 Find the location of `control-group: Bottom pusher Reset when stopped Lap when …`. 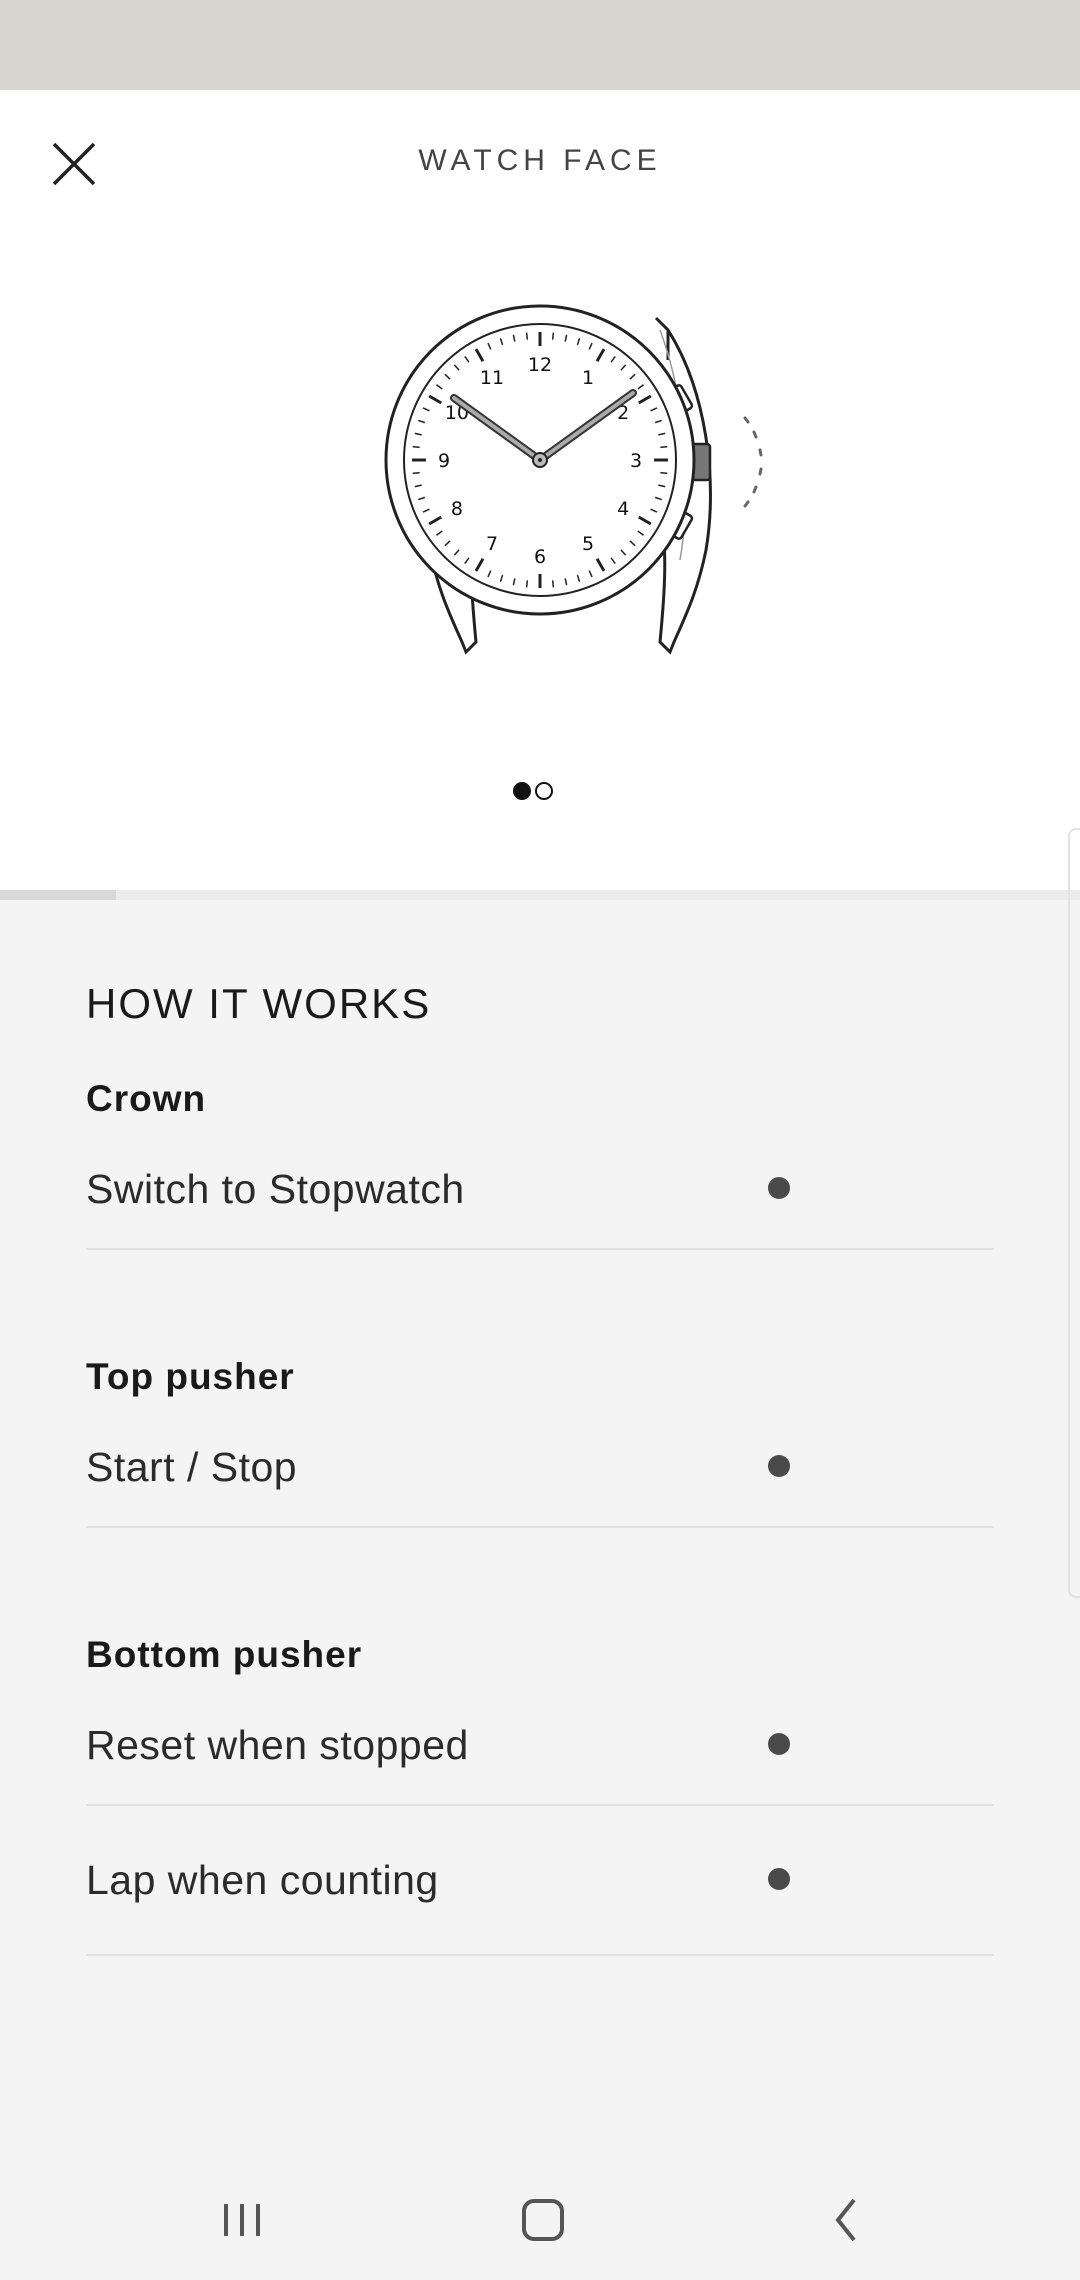

control-group: Bottom pusher Reset when stopped Lap when … is located at coordinates (540, 1795).